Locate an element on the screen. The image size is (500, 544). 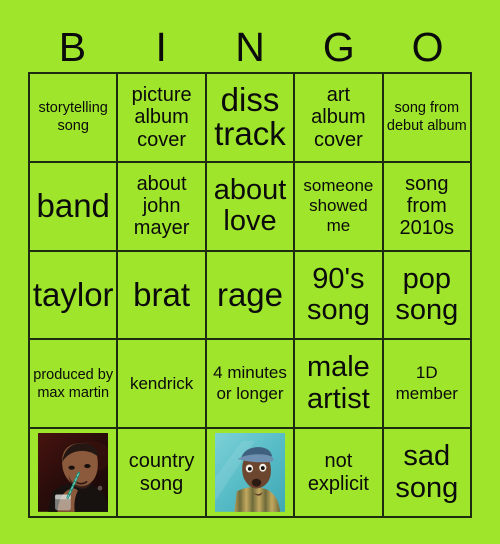
bingo-cell-label: 1D member is located at coordinates (426, 383).